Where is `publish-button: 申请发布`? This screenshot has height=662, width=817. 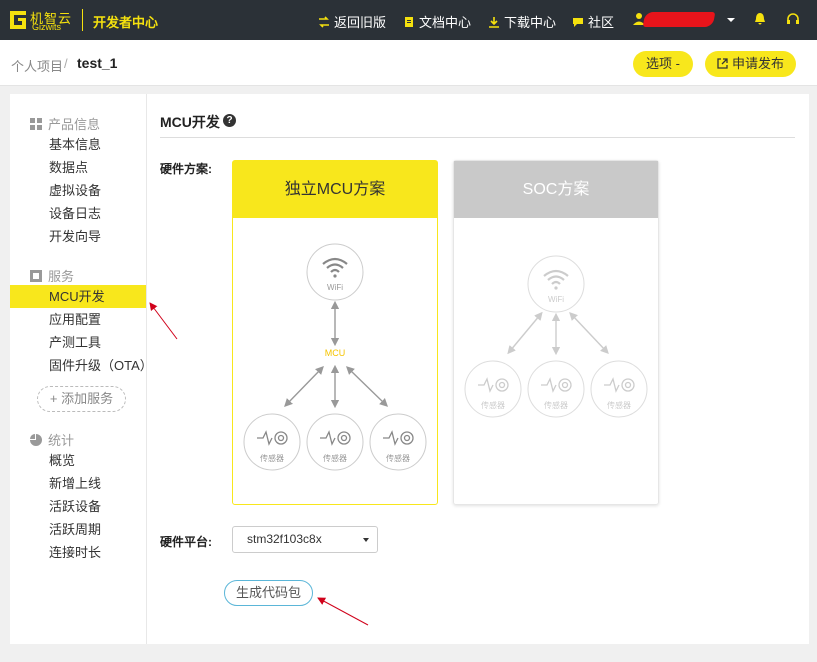 publish-button: 申请发布 is located at coordinates (750, 64).